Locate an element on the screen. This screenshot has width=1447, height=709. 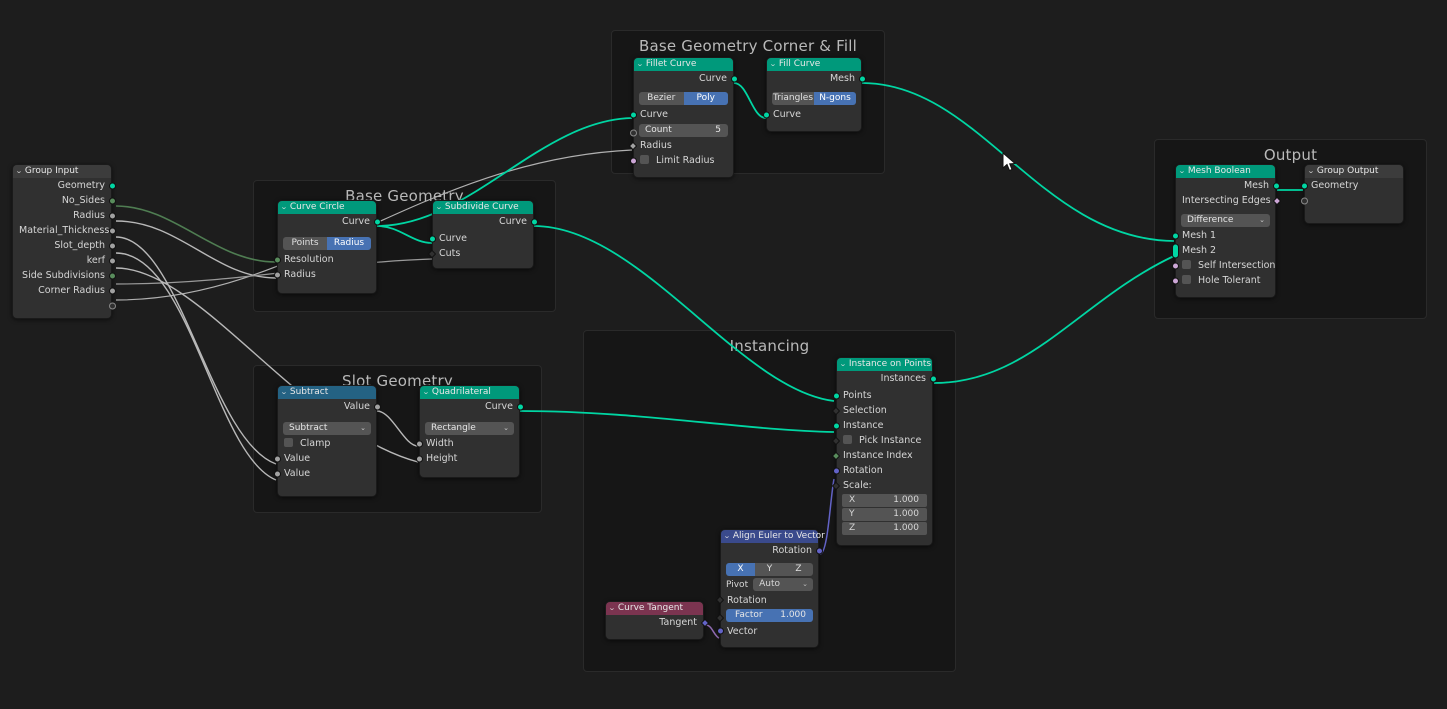
socket-row-subdivide-curve-in: Curve is located at coordinates (480, 238).